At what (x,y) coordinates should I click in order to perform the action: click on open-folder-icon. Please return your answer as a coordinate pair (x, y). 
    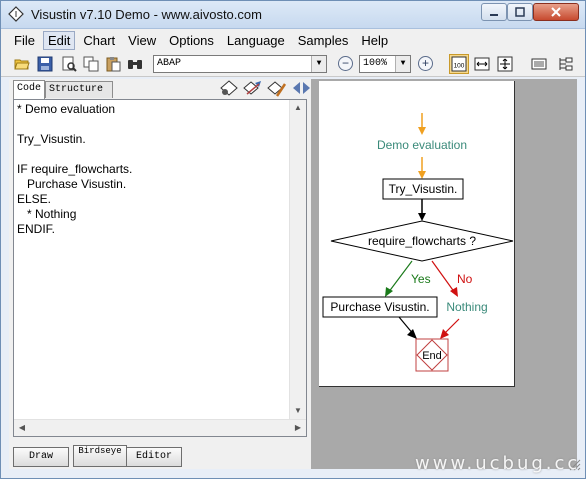
    Looking at the image, I should click on (22, 64).